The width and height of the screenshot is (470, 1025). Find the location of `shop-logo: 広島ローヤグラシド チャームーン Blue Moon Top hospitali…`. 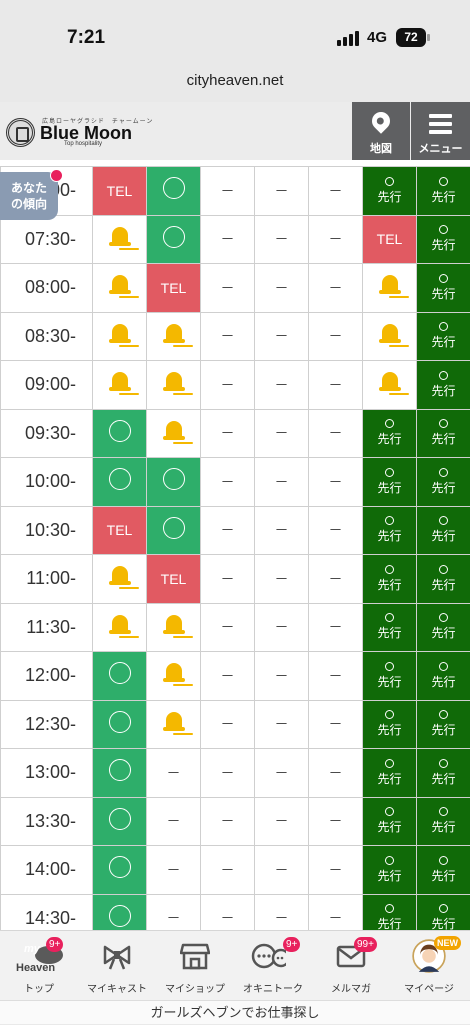

shop-logo: 広島ローヤグラシド チャームーン Blue Moon Top hospitali… is located at coordinates (71, 134).